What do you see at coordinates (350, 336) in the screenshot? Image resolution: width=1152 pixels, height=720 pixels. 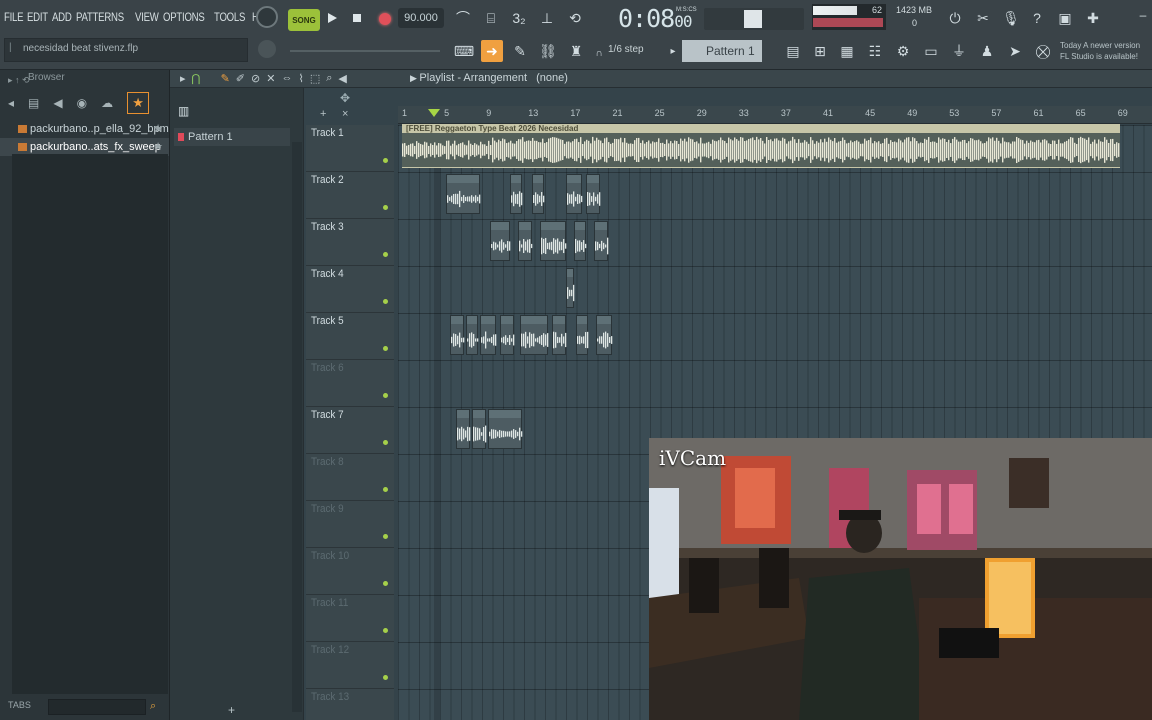 I see `track-header: Track 5` at bounding box center [350, 336].